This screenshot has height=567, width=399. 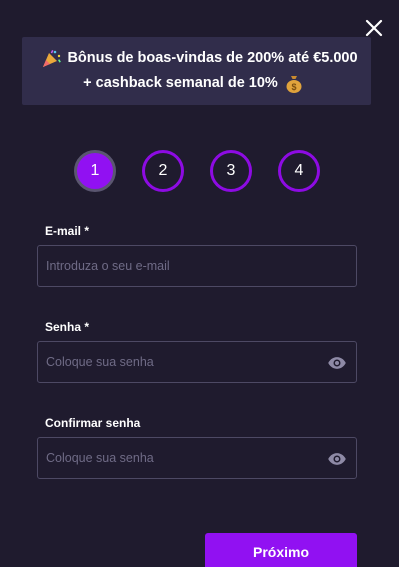 I want to click on step-1: 1, so click(x=95, y=171).